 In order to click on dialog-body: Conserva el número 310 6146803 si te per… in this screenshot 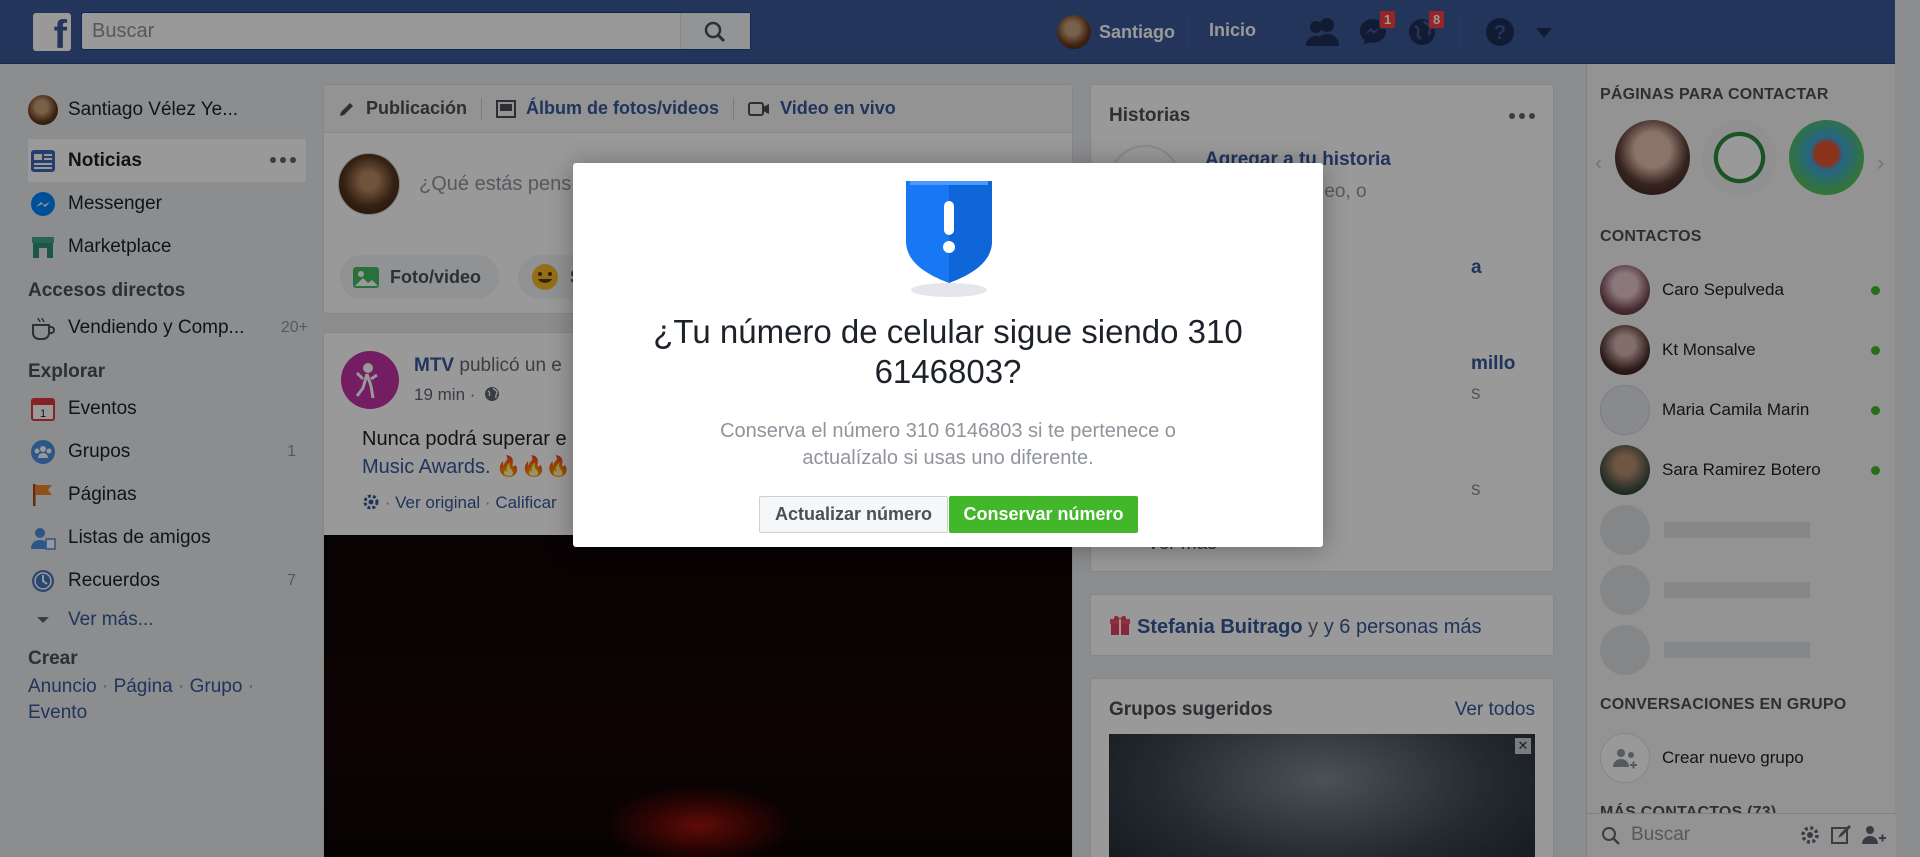, I will do `click(948, 444)`.